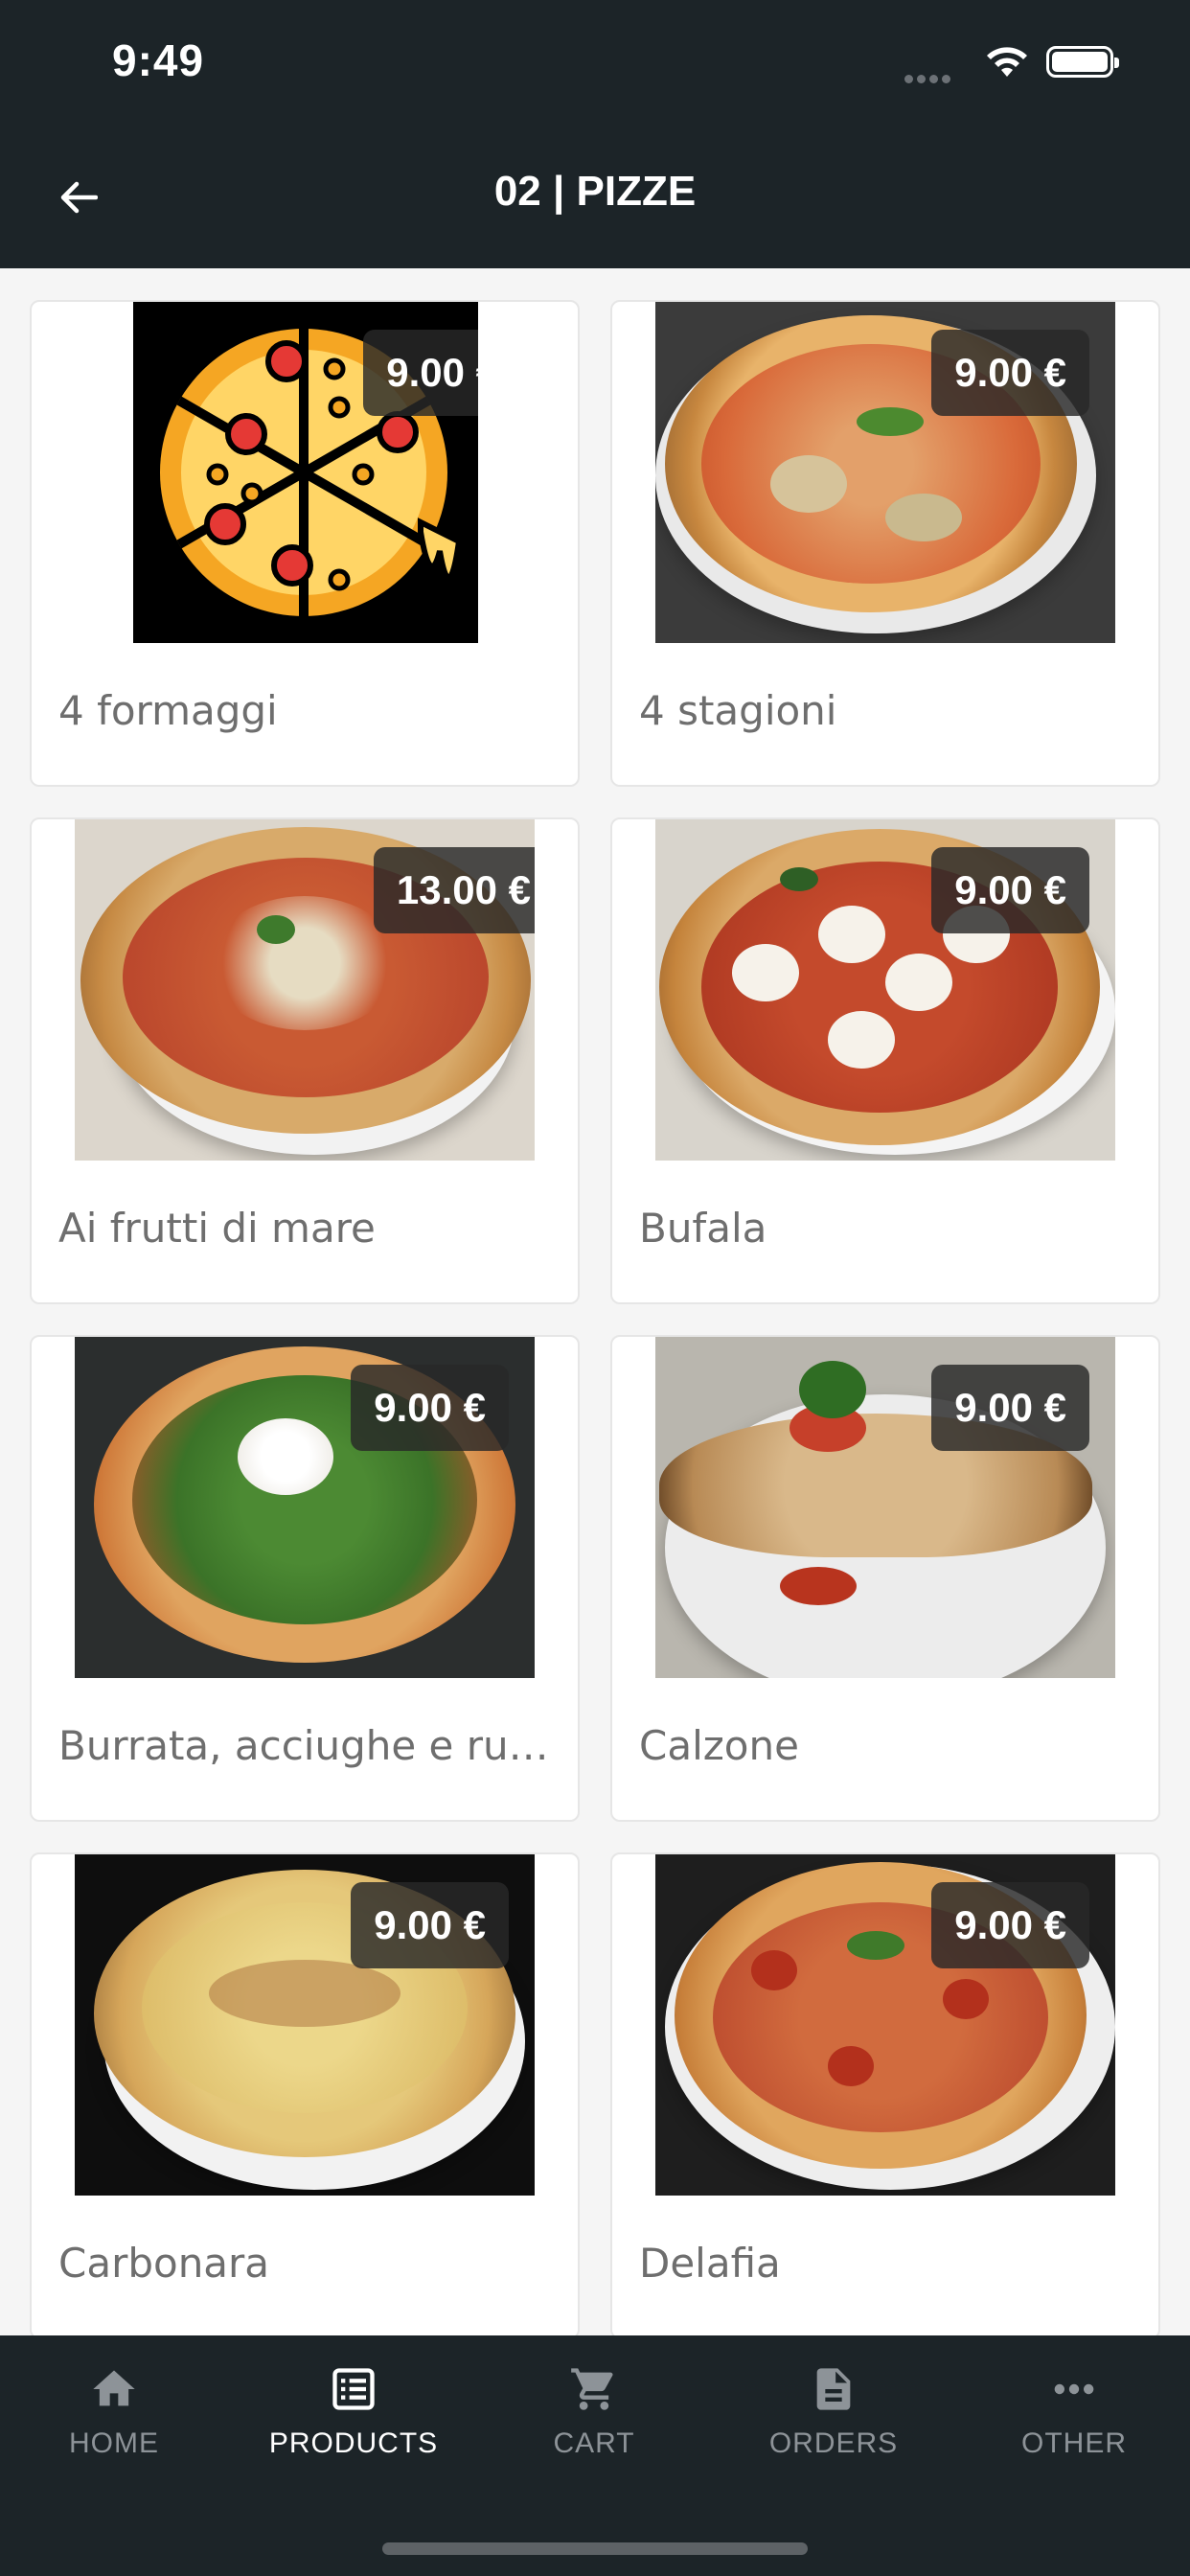  I want to click on status-indicators, so click(1019, 63).